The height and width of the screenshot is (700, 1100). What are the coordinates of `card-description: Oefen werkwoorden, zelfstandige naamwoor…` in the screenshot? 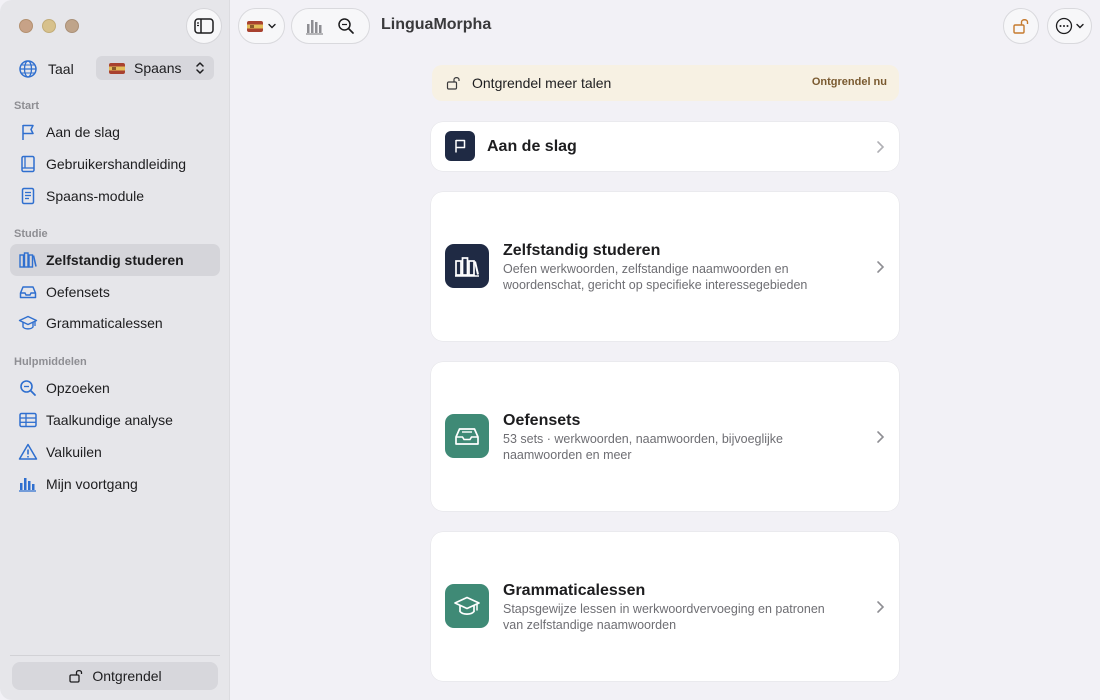 It's located at (655, 277).